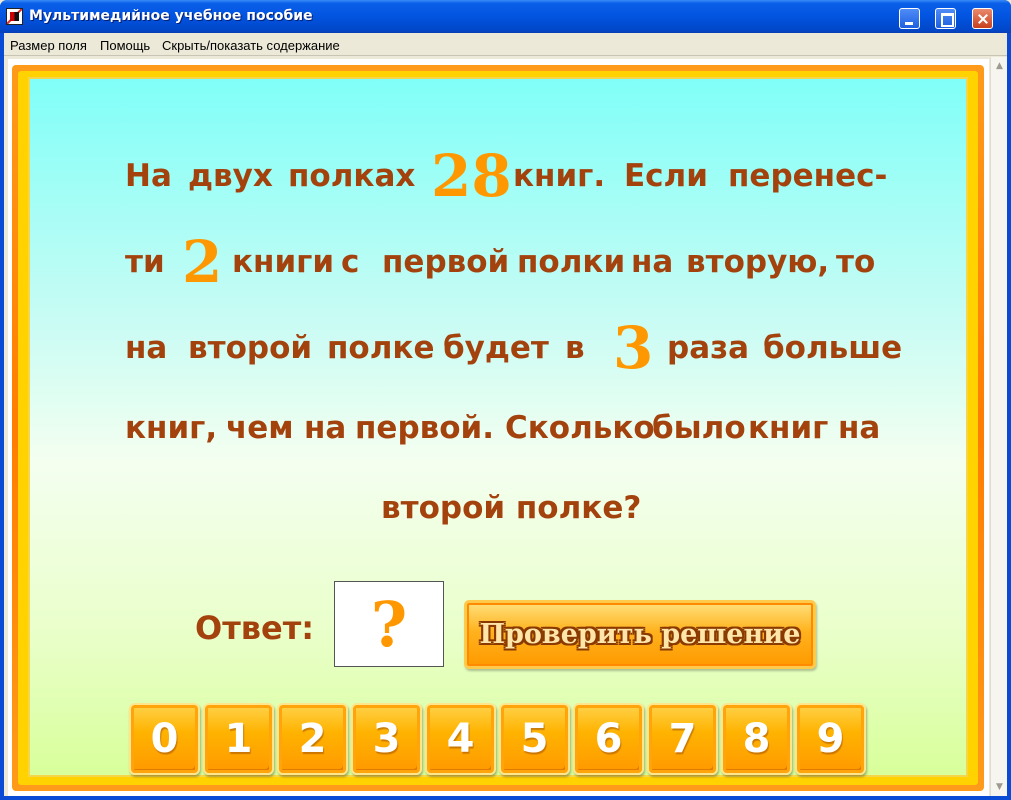 Image resolution: width=1011 pixels, height=800 pixels. What do you see at coordinates (145, 262) in the screenshot?
I see `word: ти` at bounding box center [145, 262].